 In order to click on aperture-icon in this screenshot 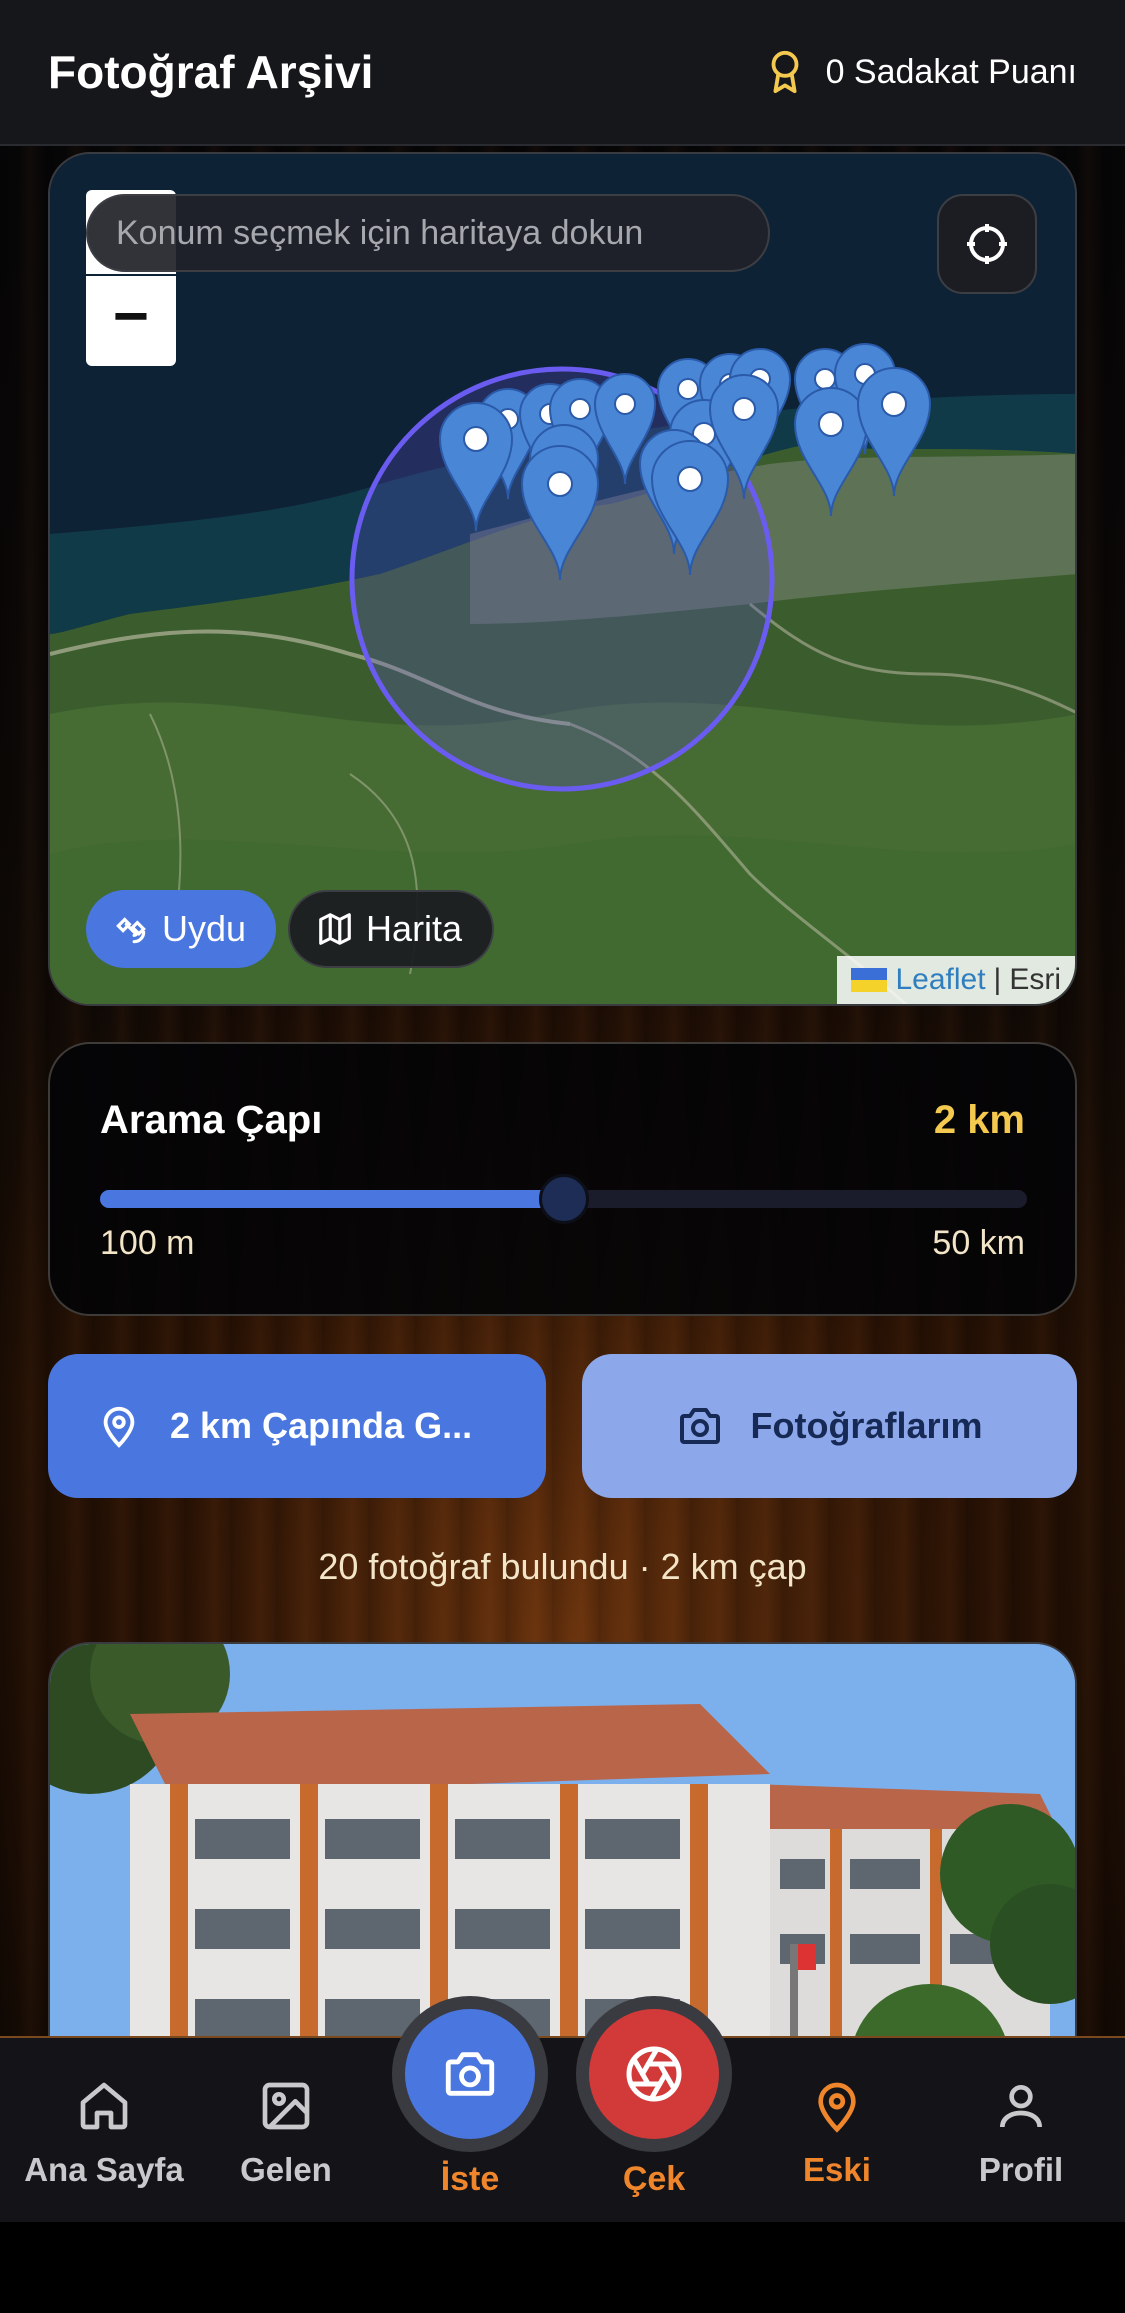, I will do `click(654, 2074)`.